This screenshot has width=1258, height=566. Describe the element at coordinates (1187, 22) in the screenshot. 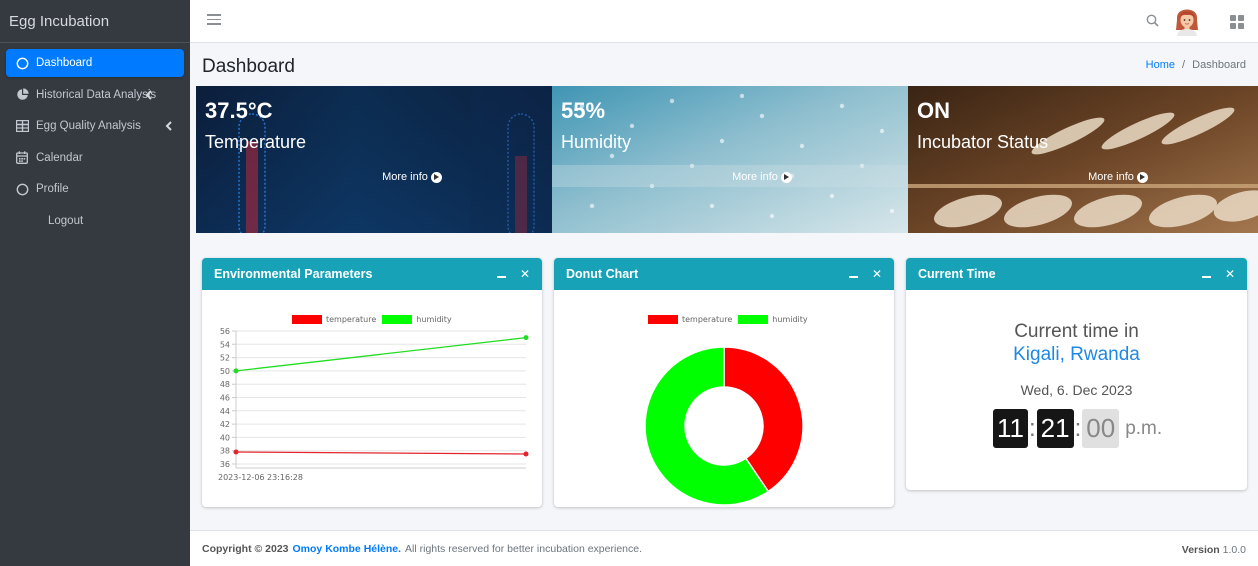

I see `user-avatar` at that location.